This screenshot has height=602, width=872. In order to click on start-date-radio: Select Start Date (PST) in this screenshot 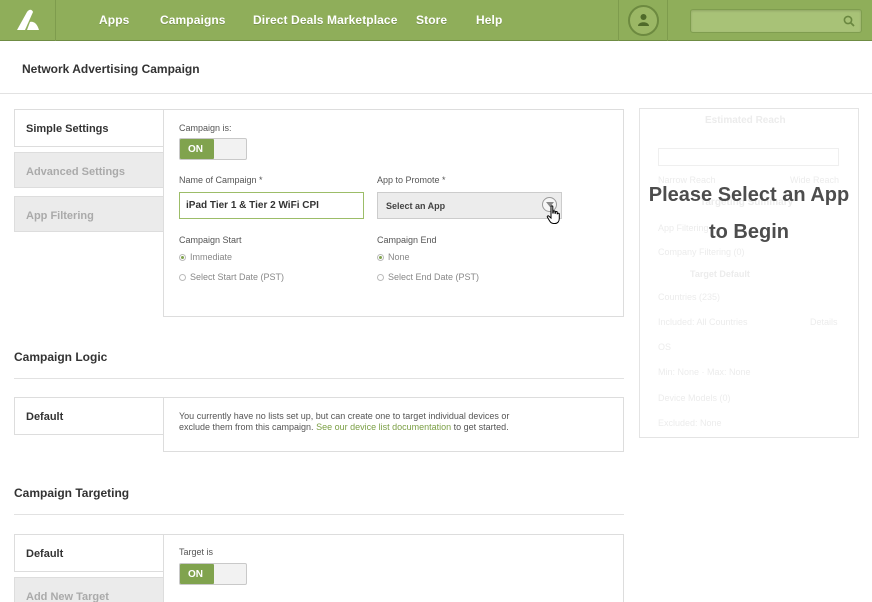, I will do `click(231, 277)`.